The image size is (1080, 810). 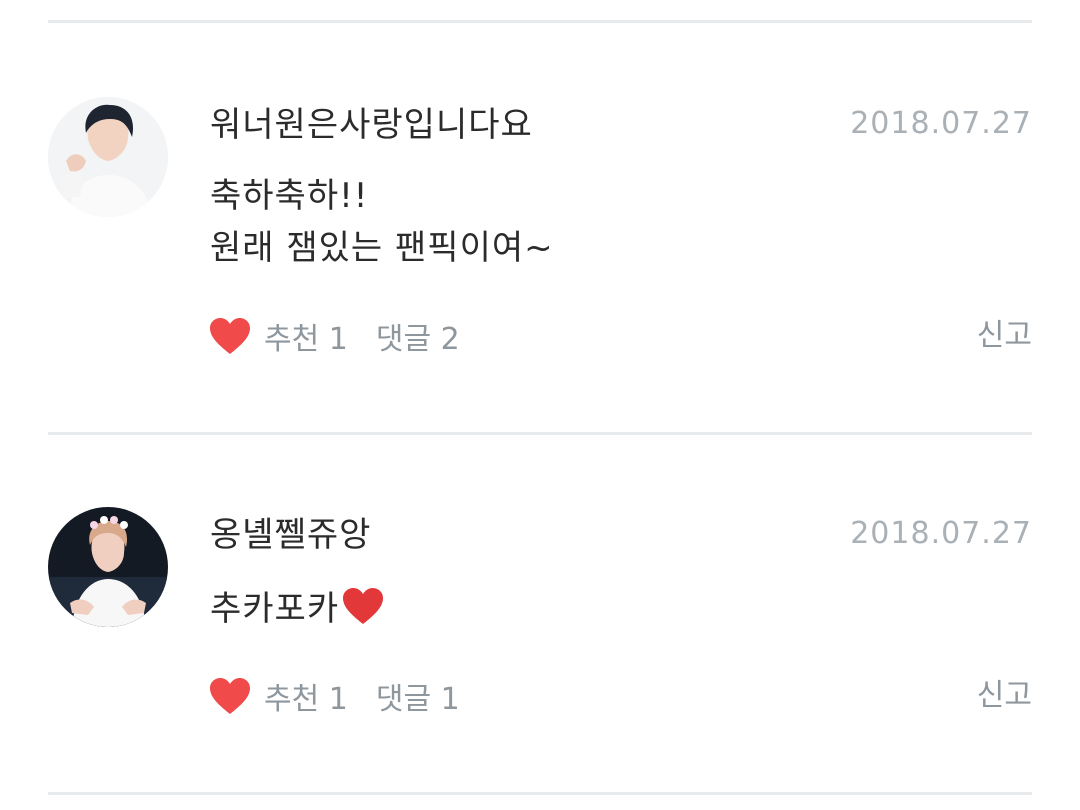 I want to click on comment-actions: 추천 1 댓글 1, so click(x=334, y=696).